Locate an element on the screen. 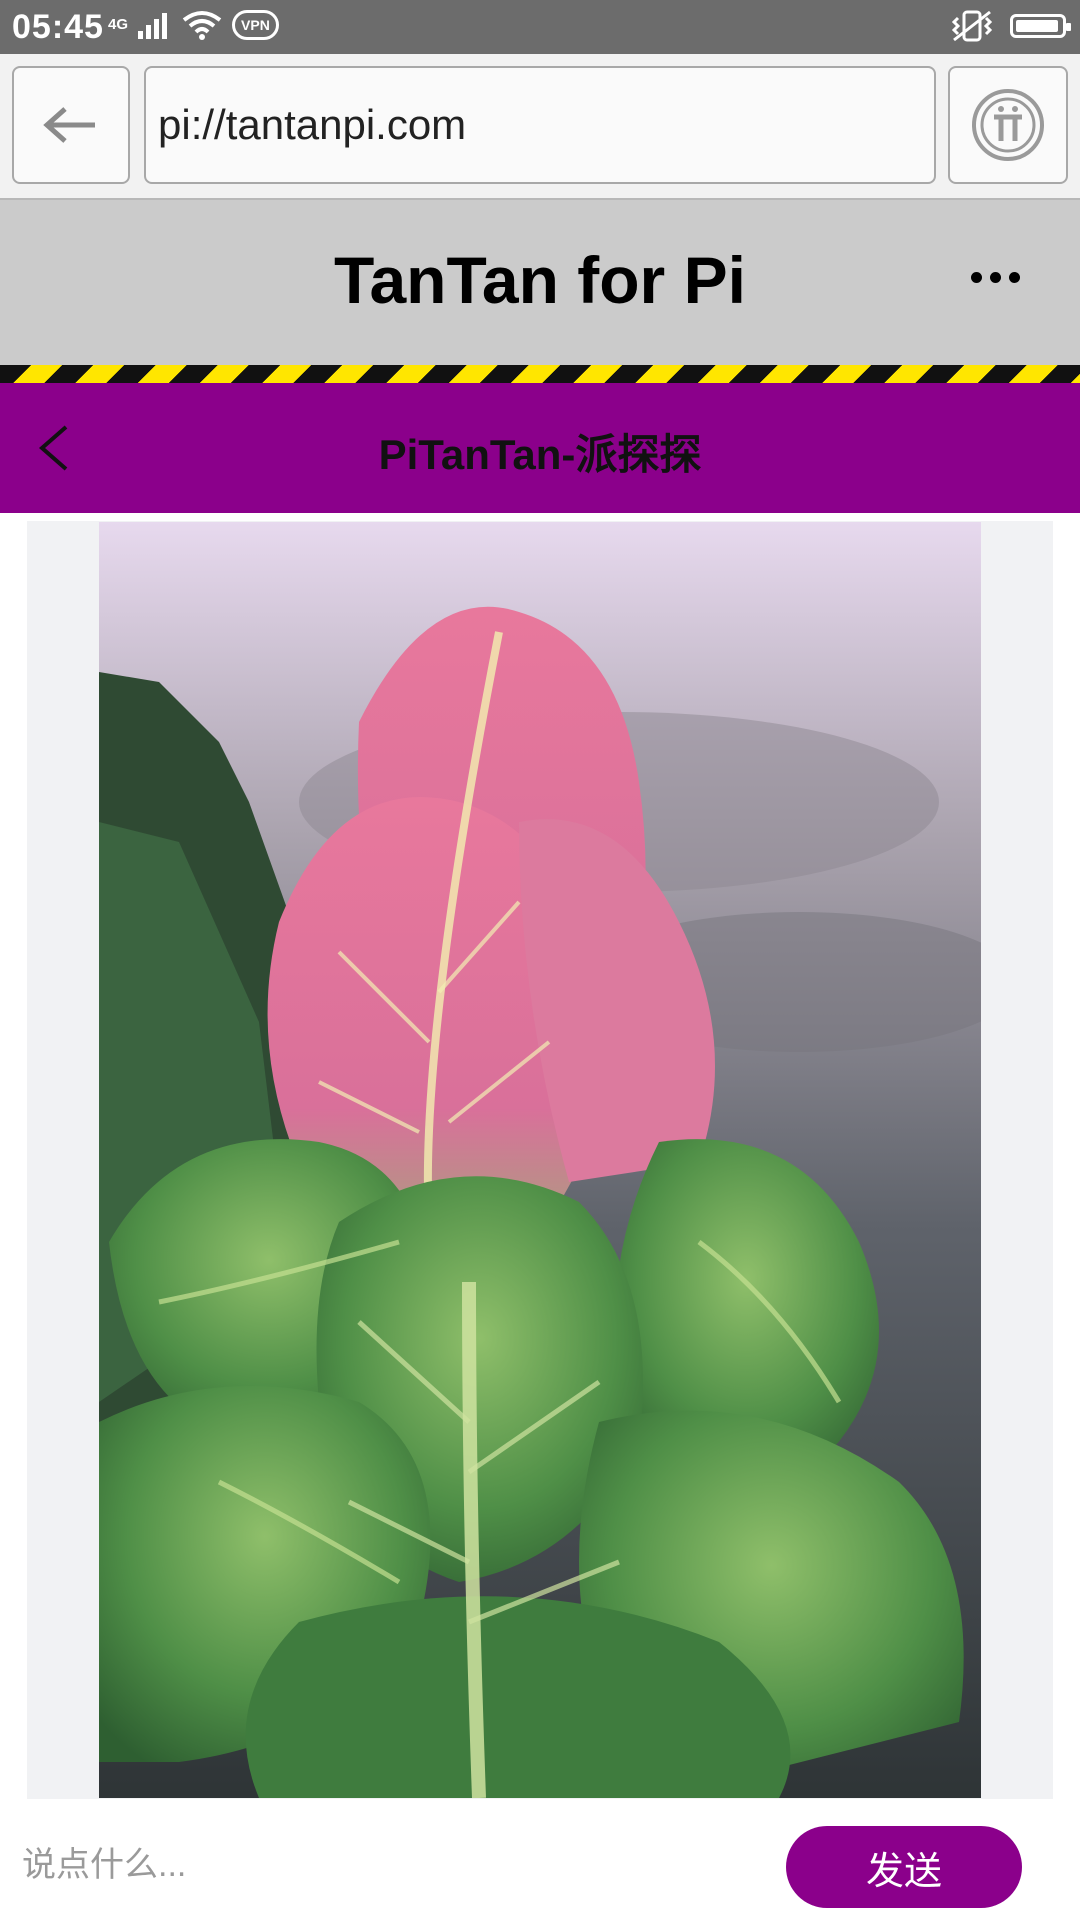 The height and width of the screenshot is (1920, 1080). pi-logo-icon is located at coordinates (1008, 125).